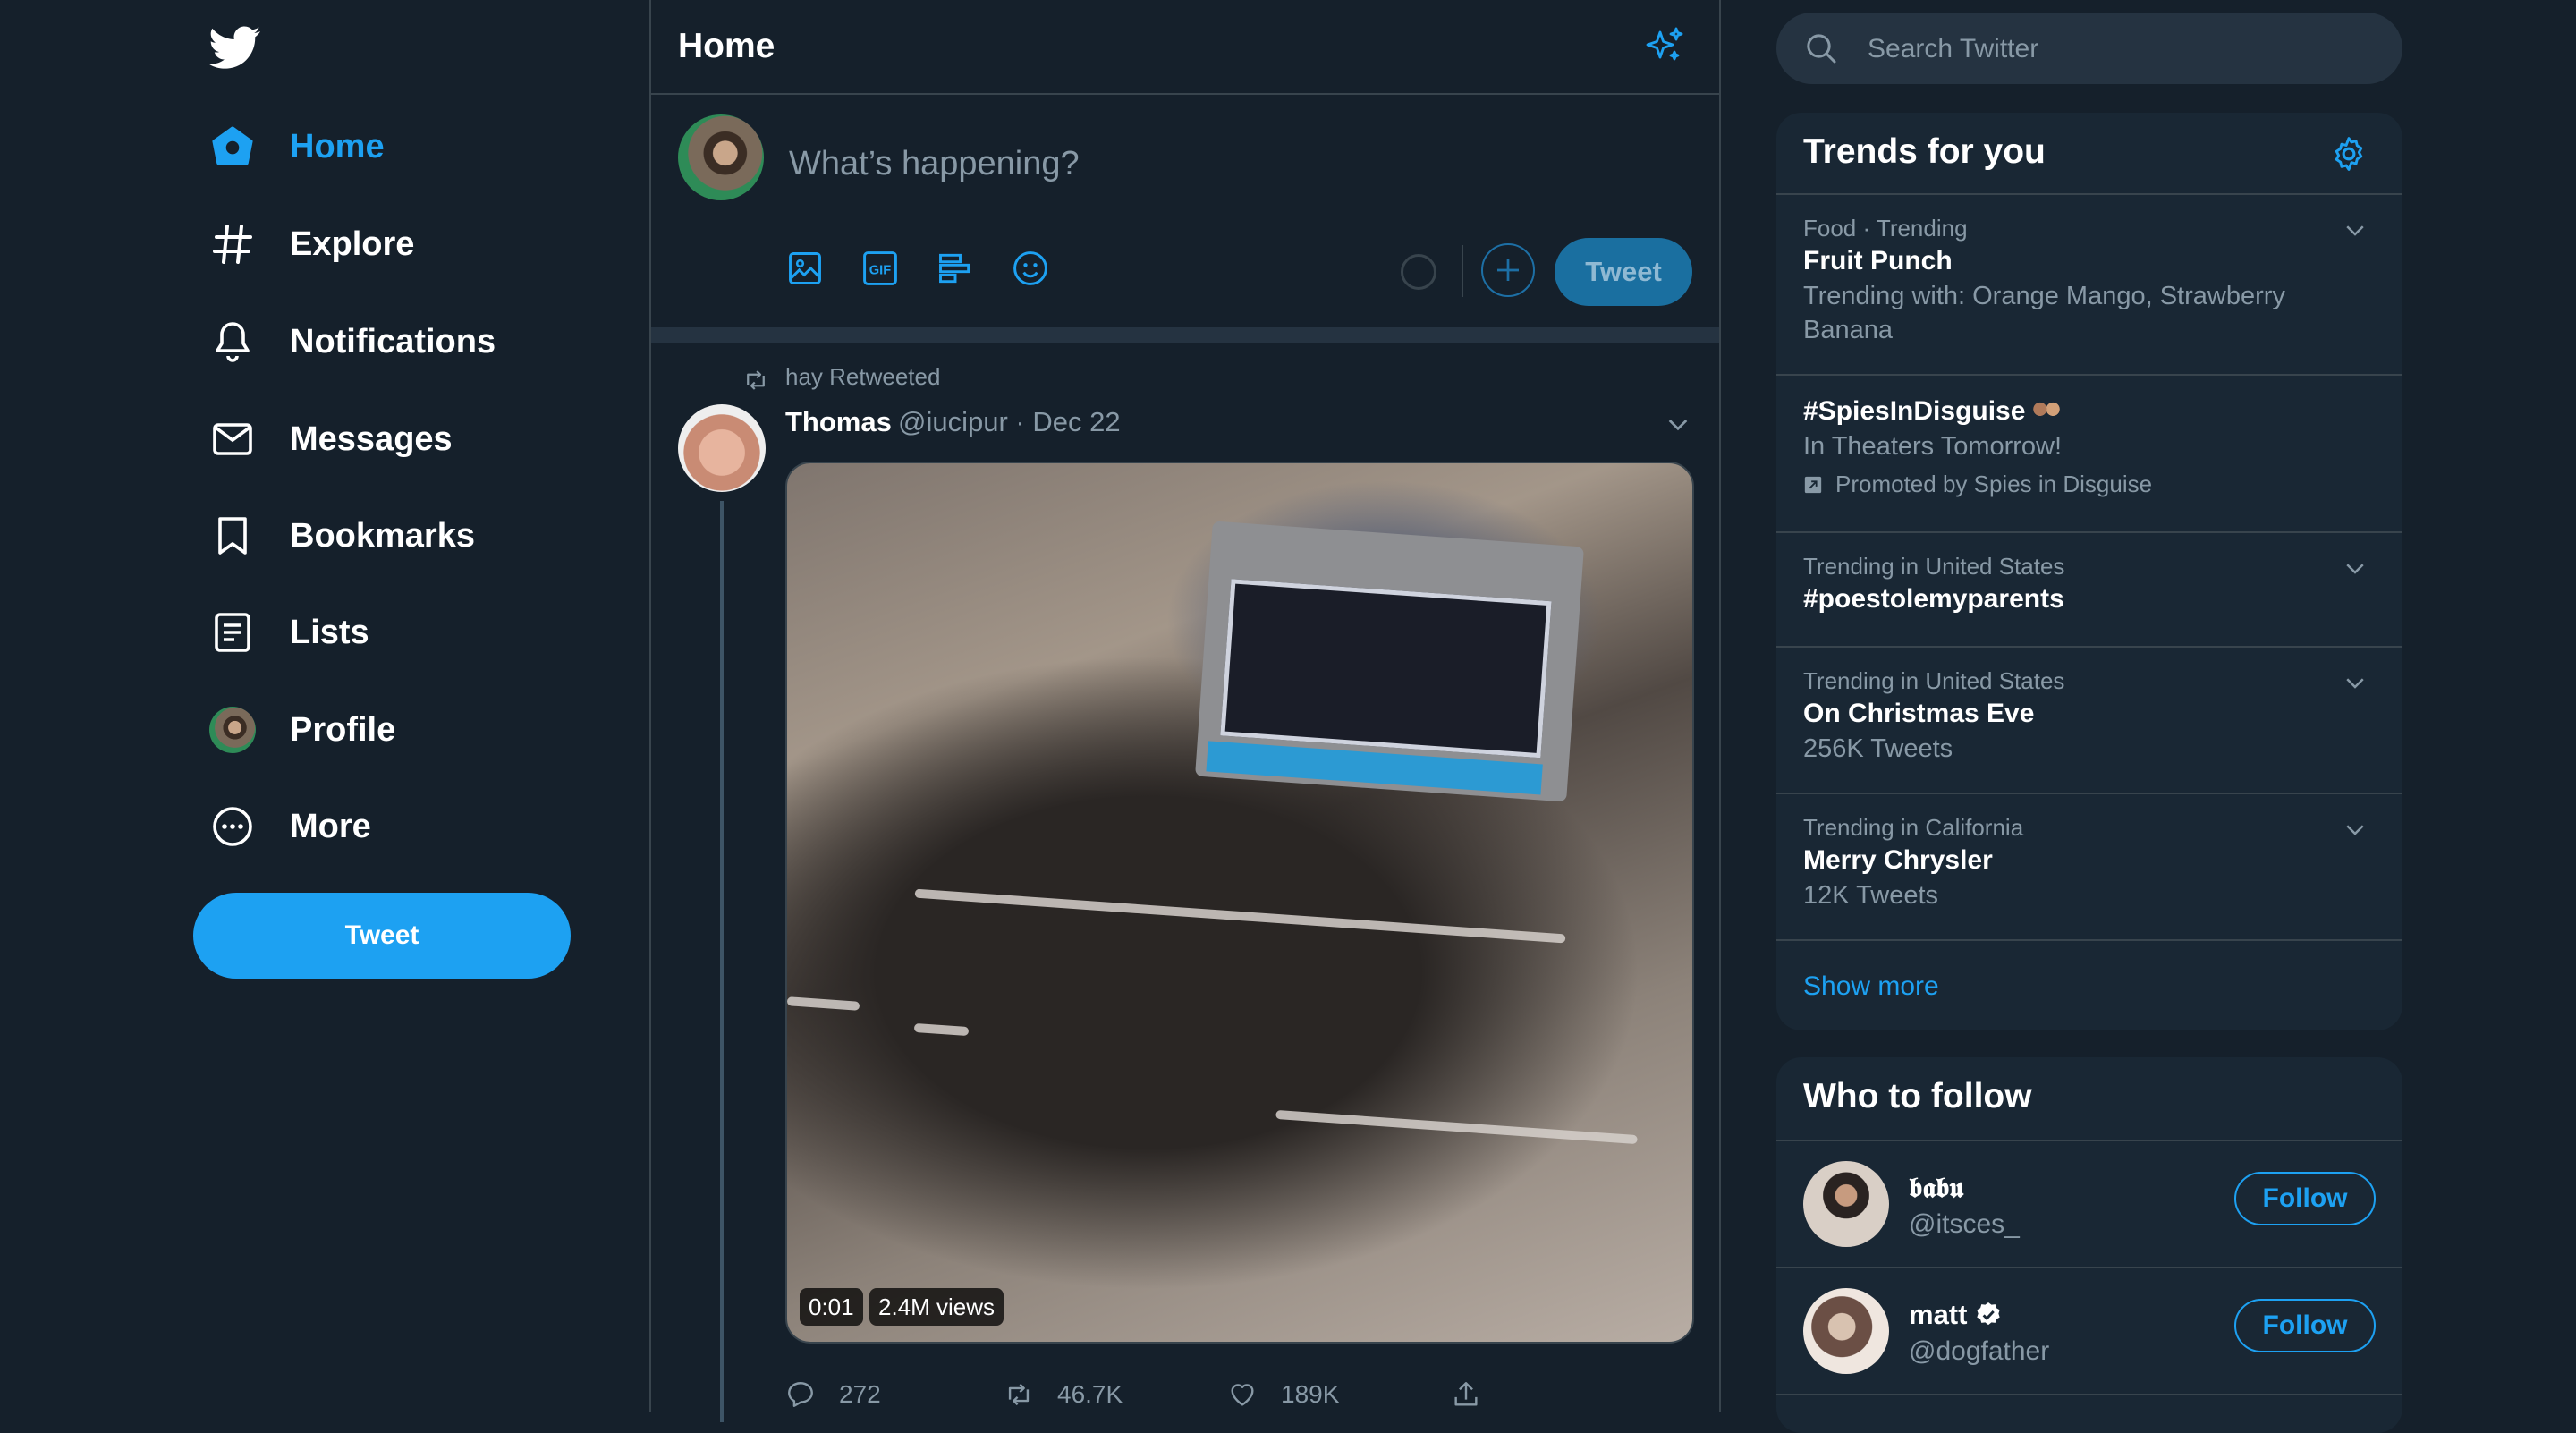 Image resolution: width=2576 pixels, height=1433 pixels. I want to click on gif-icon: GIF, so click(881, 269).